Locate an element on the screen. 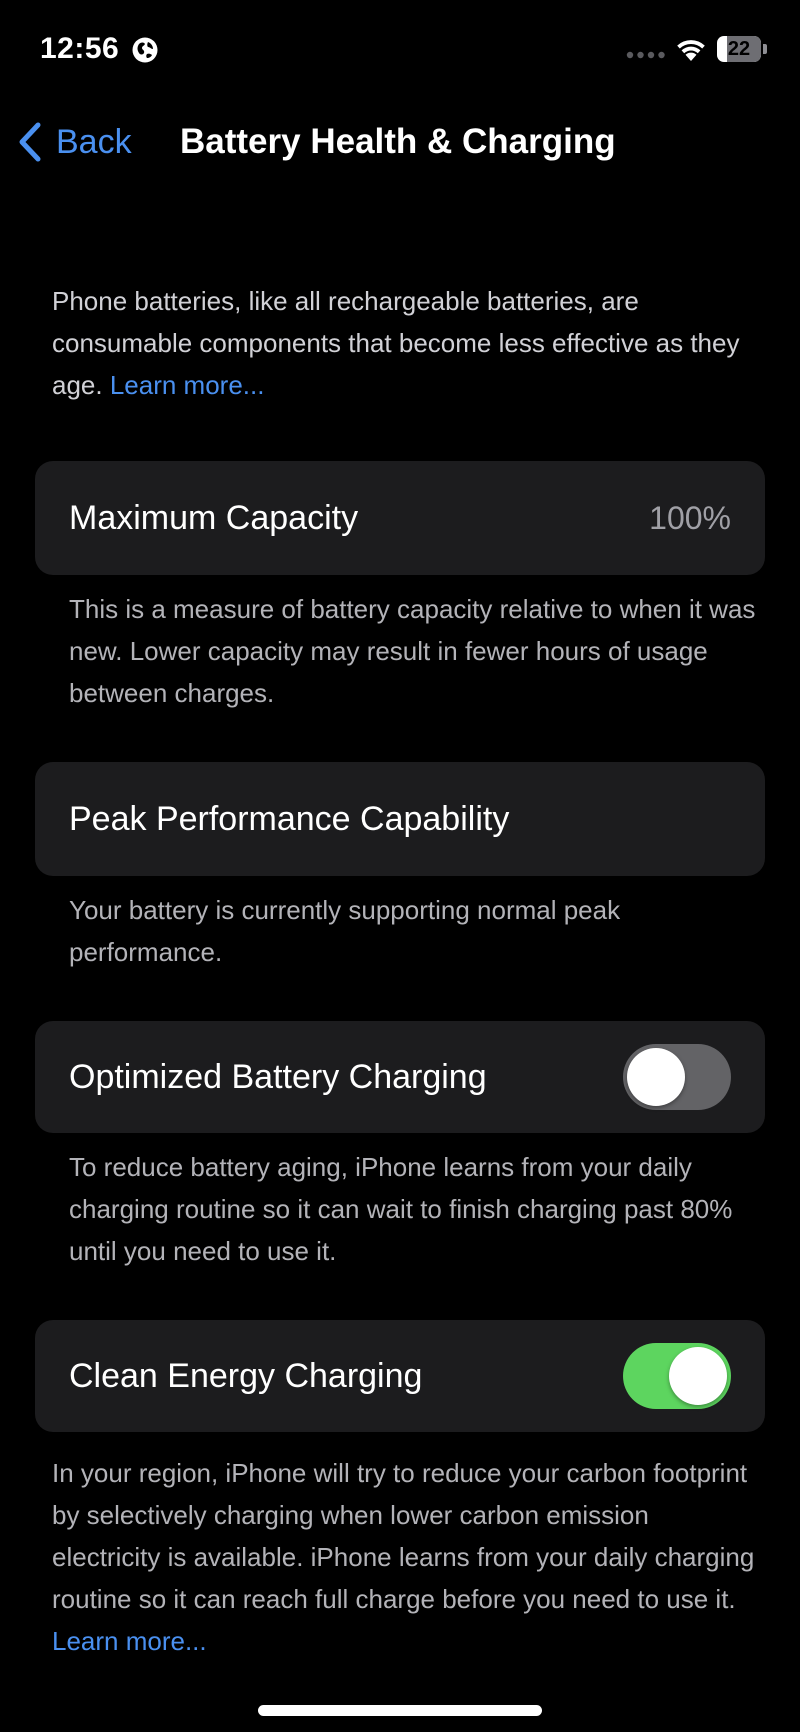 This screenshot has width=800, height=1732. maximum-capacity-value: 100% is located at coordinates (690, 518).